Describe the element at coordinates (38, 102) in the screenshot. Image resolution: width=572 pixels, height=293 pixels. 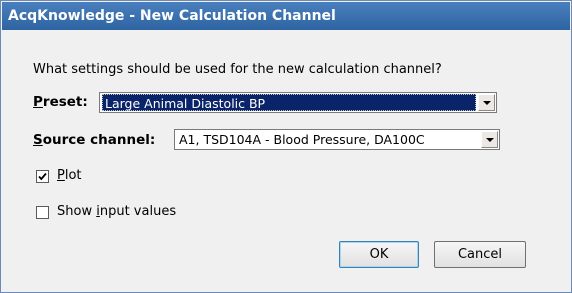
I see `preset-label-accelerator: P` at that location.